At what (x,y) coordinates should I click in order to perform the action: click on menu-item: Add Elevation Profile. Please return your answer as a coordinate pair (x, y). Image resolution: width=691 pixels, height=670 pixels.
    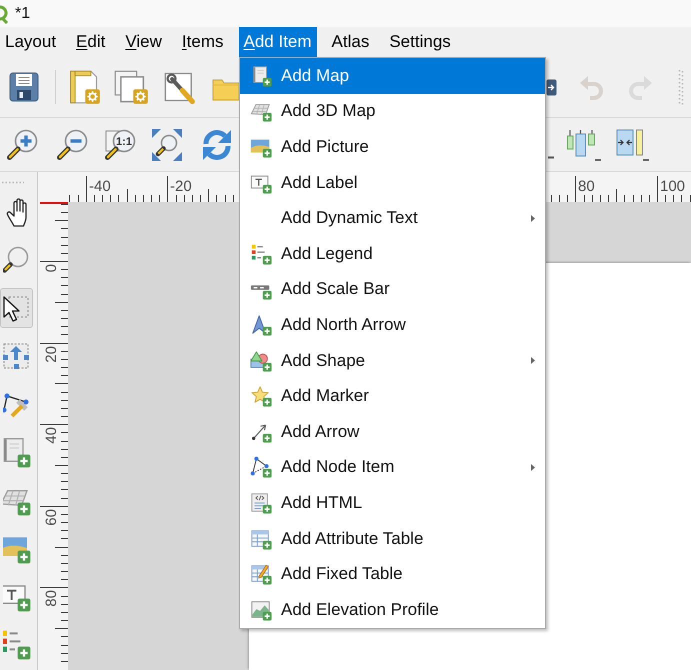
    Looking at the image, I should click on (392, 610).